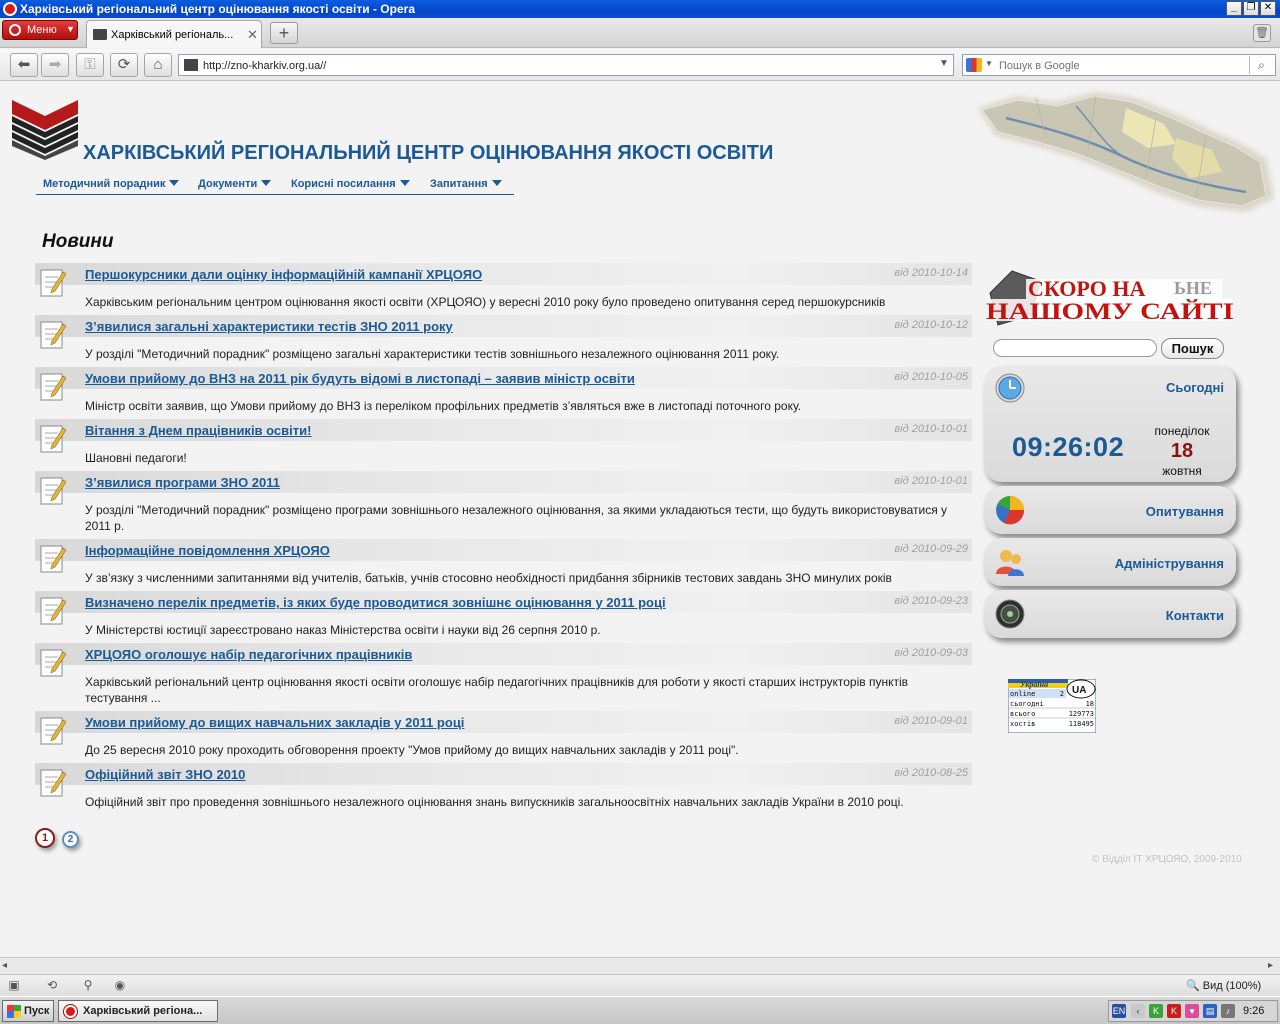 The width and height of the screenshot is (1280, 1024). Describe the element at coordinates (1251, 8) in the screenshot. I see `maximize-button: ❐` at that location.